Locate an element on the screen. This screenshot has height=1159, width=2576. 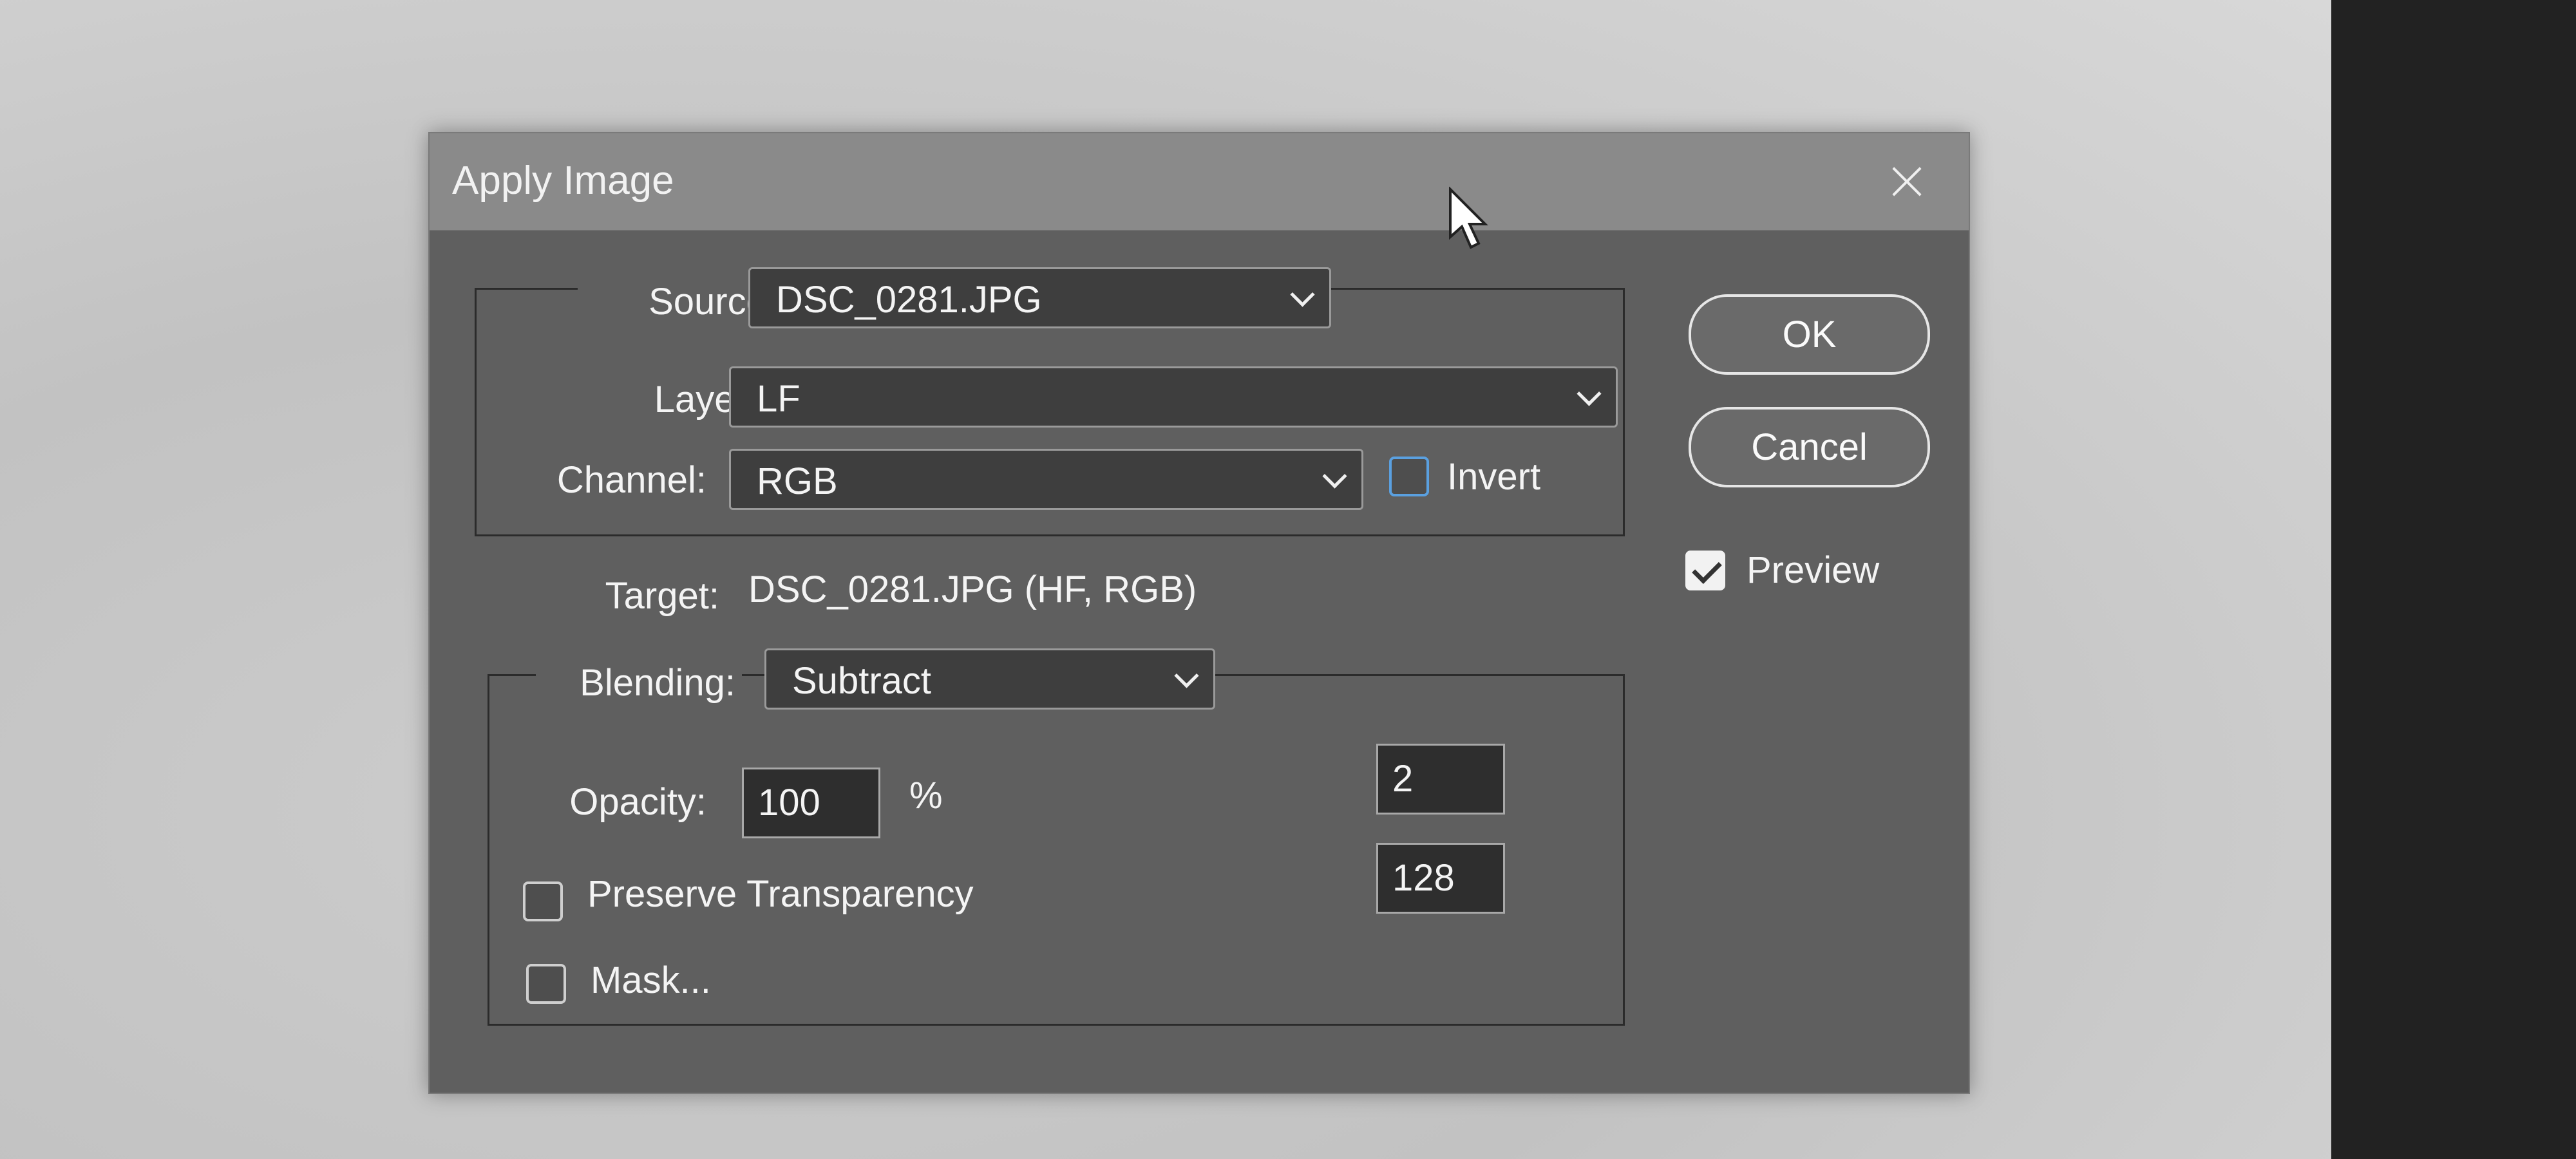
source-value: DSC_0281.JPG is located at coordinates (909, 300).